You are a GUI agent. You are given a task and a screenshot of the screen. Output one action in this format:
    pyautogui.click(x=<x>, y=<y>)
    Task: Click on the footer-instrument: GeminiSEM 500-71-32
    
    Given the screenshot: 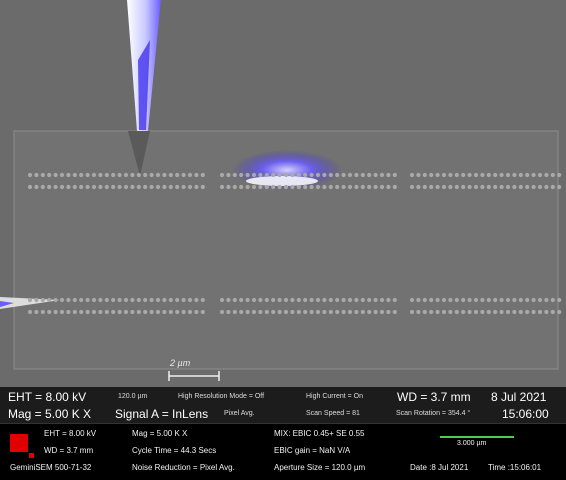 What is the action you would take?
    pyautogui.click(x=51, y=467)
    